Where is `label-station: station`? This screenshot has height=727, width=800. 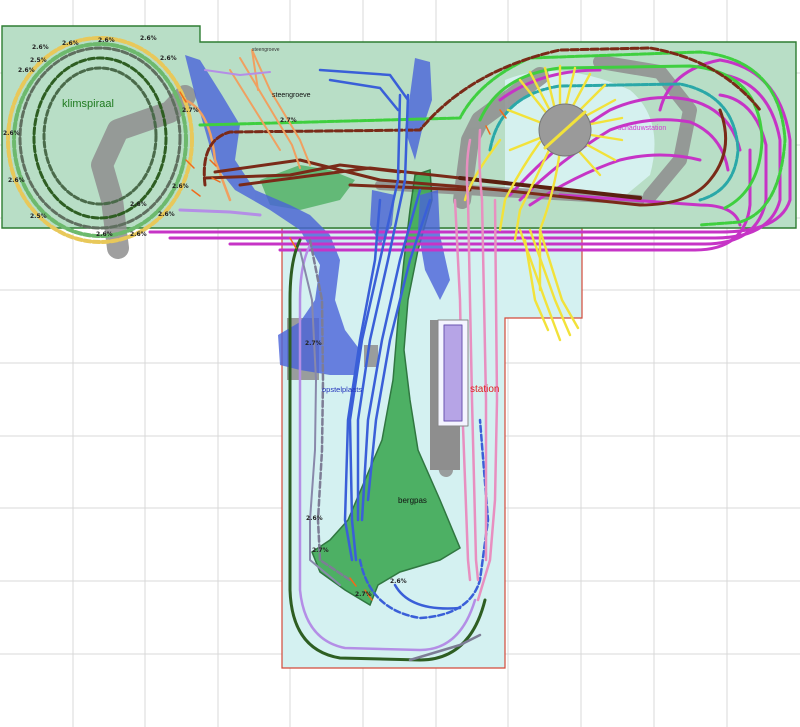 label-station: station is located at coordinates (484, 389).